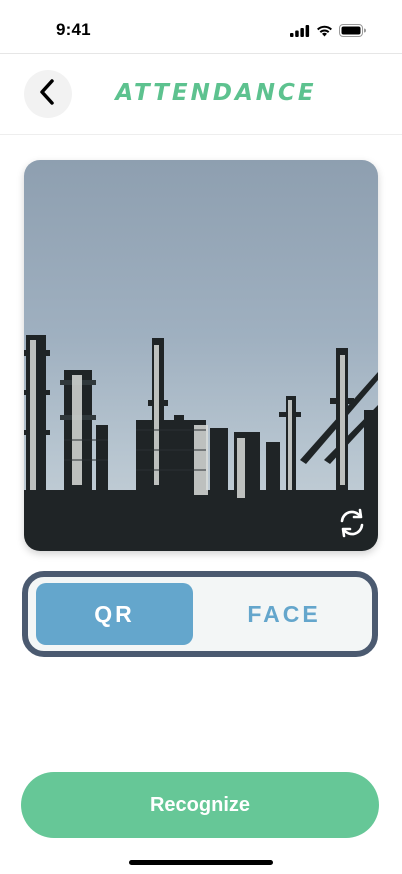  What do you see at coordinates (300, 33) in the screenshot?
I see `cellular-signal-icon` at bounding box center [300, 33].